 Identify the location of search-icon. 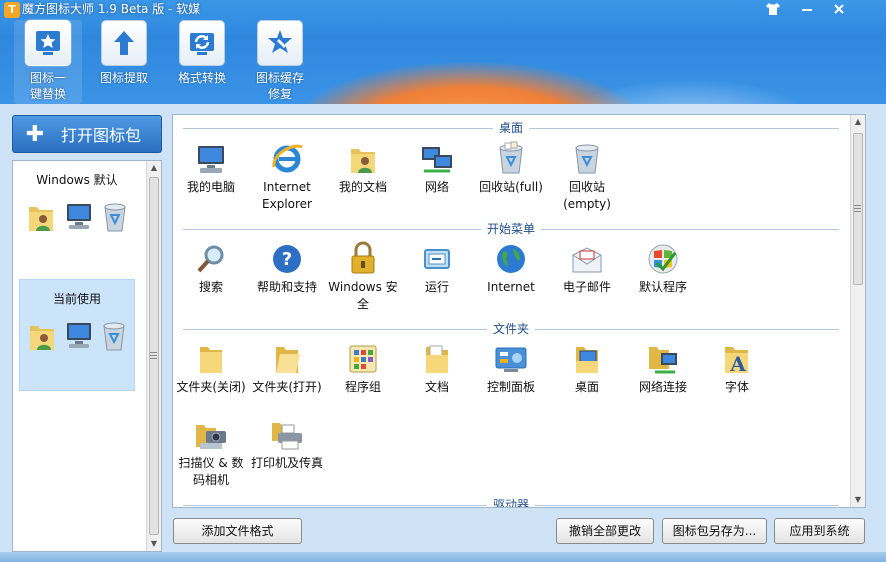
(210, 259).